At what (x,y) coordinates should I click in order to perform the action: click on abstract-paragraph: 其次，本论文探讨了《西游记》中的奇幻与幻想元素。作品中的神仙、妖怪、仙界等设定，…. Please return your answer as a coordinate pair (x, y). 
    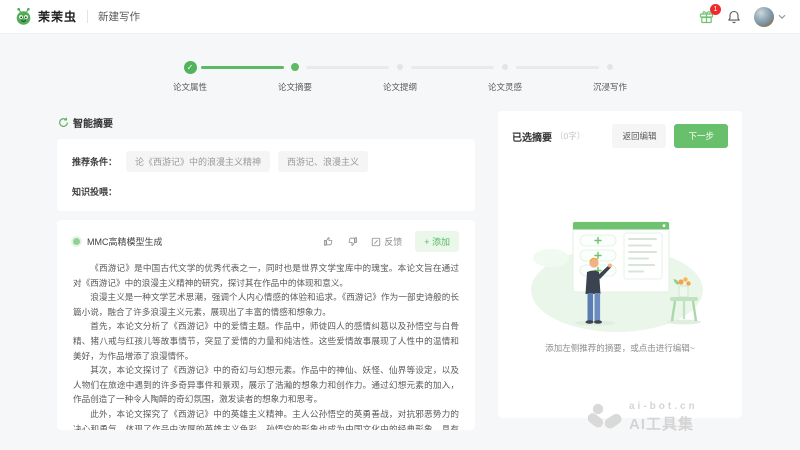
    Looking at the image, I should click on (266, 385).